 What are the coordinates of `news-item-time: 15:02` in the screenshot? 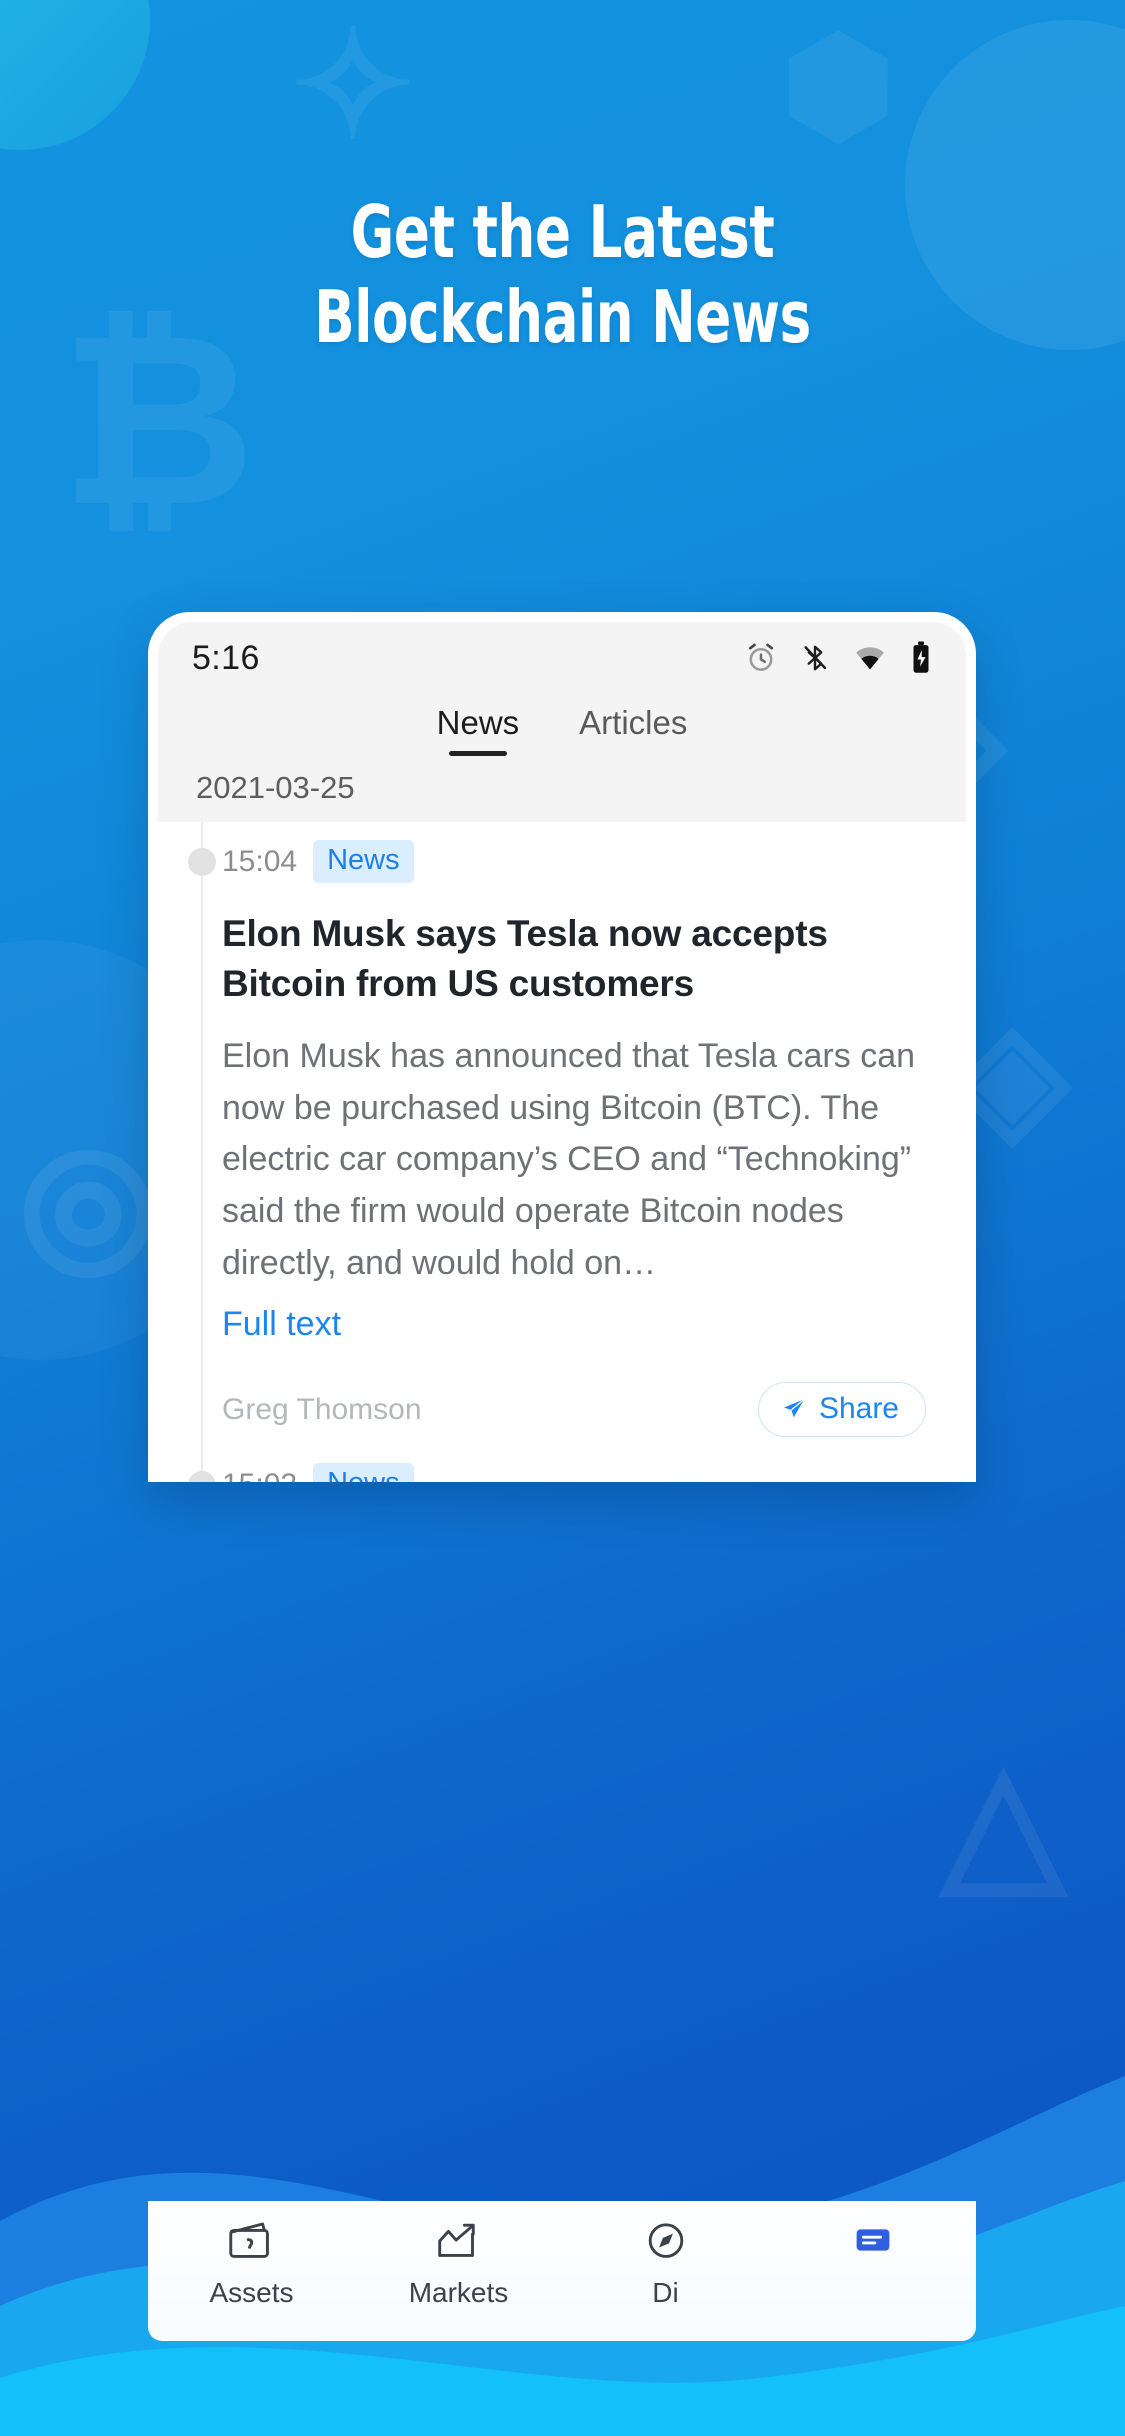 It's located at (259, 1475).